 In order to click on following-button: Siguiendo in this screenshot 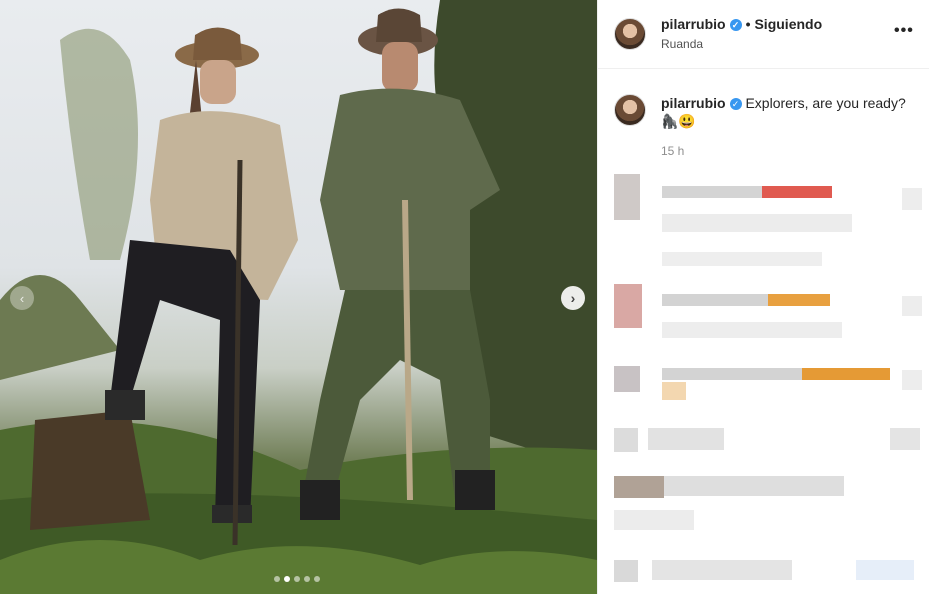, I will do `click(788, 24)`.